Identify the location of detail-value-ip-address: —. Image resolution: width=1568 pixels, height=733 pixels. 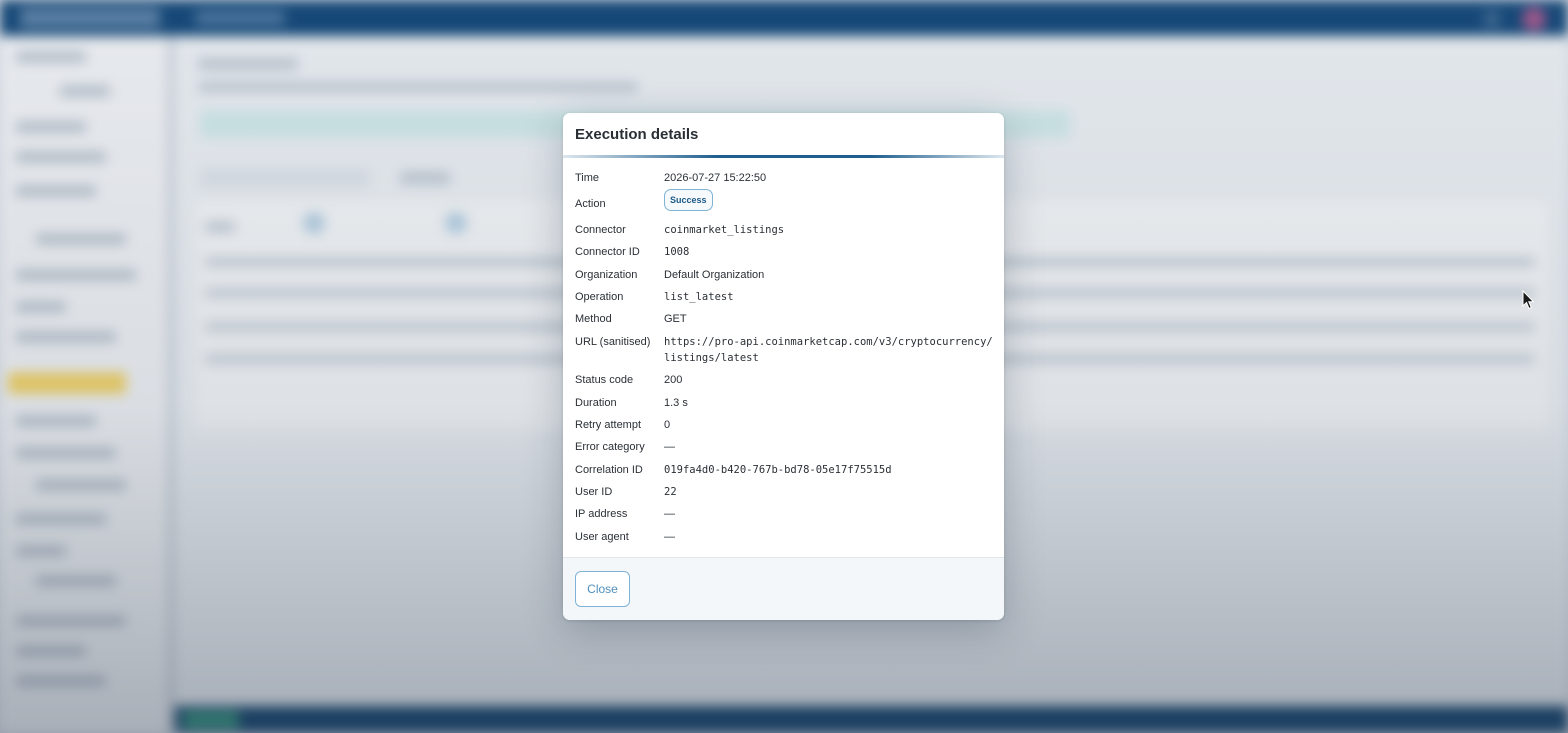
(669, 514).